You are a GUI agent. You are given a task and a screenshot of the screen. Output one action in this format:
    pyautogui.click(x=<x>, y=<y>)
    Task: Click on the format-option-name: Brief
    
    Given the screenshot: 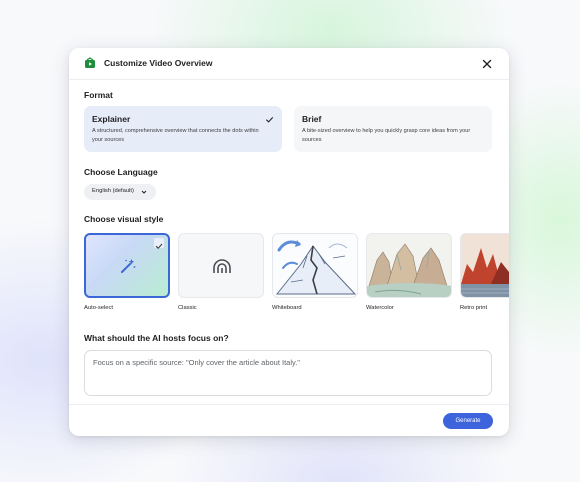 What is the action you would take?
    pyautogui.click(x=312, y=119)
    